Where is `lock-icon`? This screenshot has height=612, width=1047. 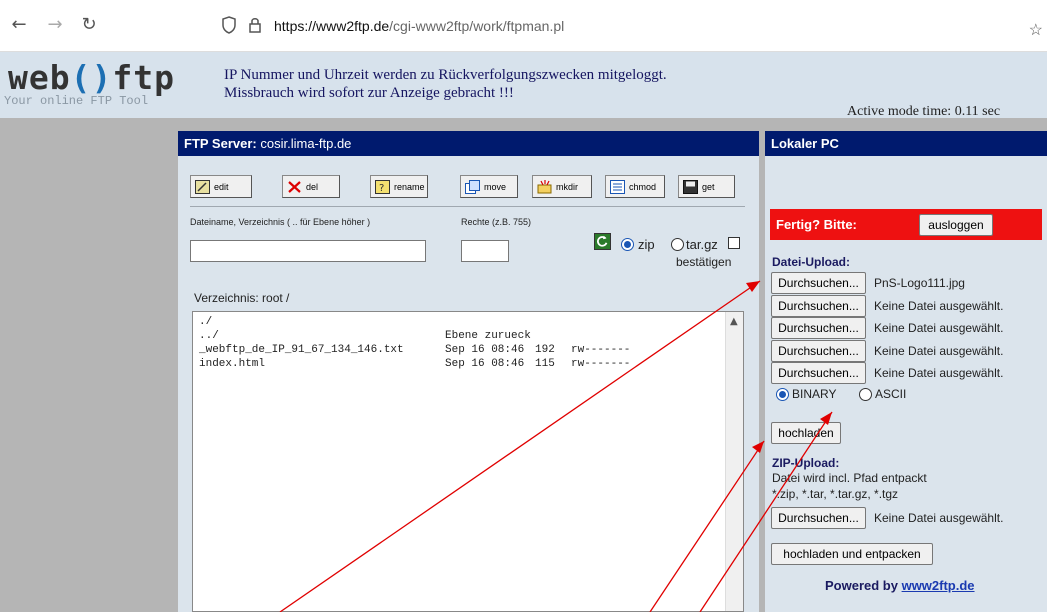
lock-icon is located at coordinates (255, 25).